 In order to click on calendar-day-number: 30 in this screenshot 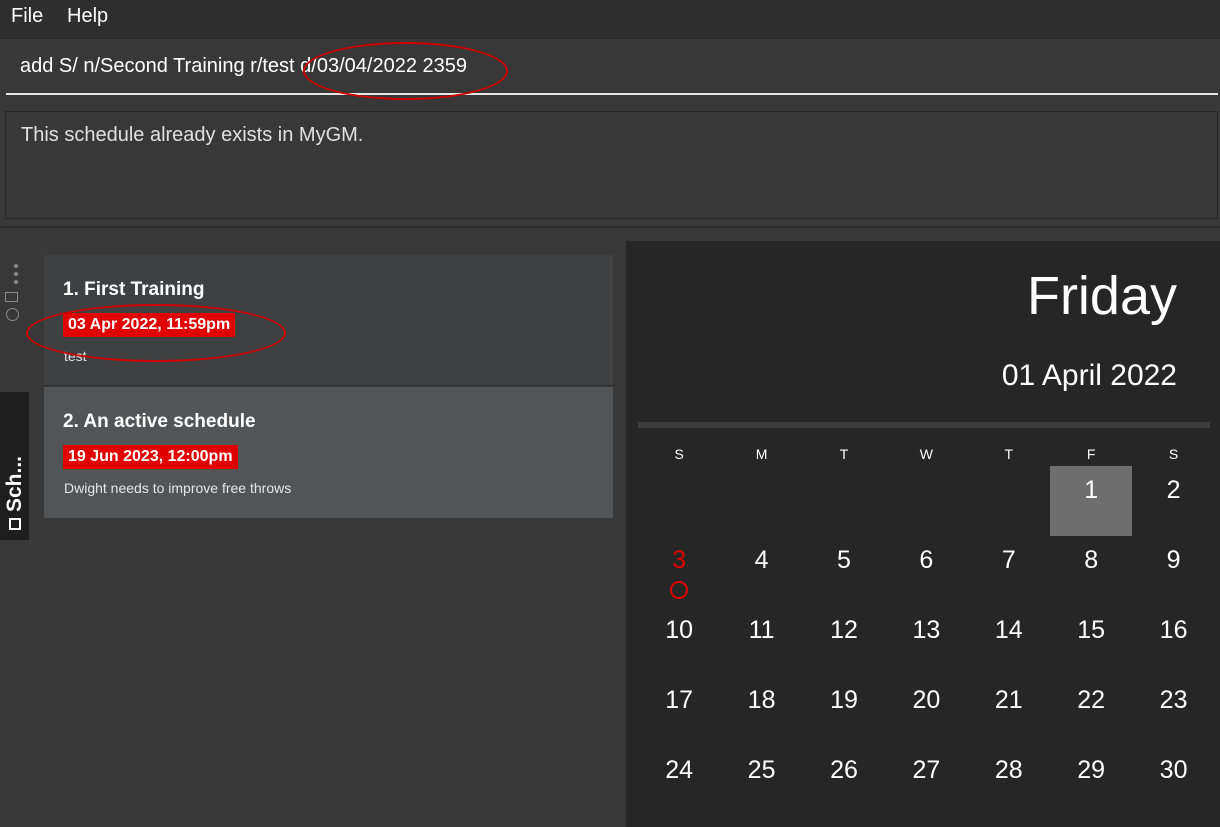, I will do `click(1173, 770)`.